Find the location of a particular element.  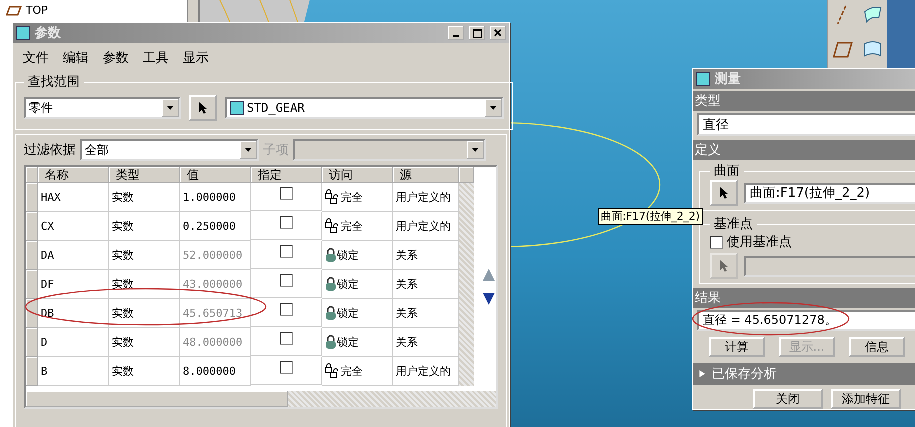

surface-field: 曲面:F17(拉伸_2_2) is located at coordinates (829, 193).